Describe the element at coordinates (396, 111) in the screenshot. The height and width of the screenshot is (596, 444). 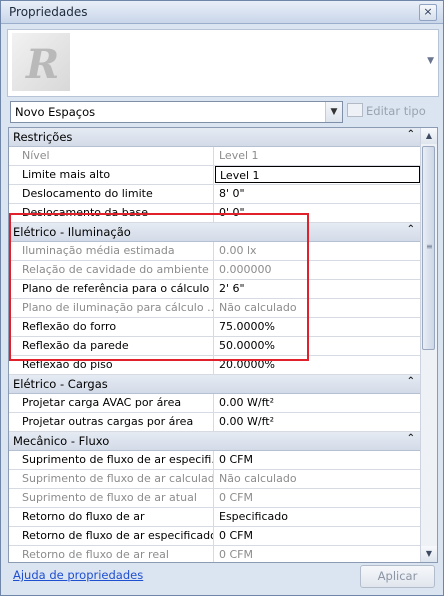
I see `edit-type-label: Editar tipo` at that location.